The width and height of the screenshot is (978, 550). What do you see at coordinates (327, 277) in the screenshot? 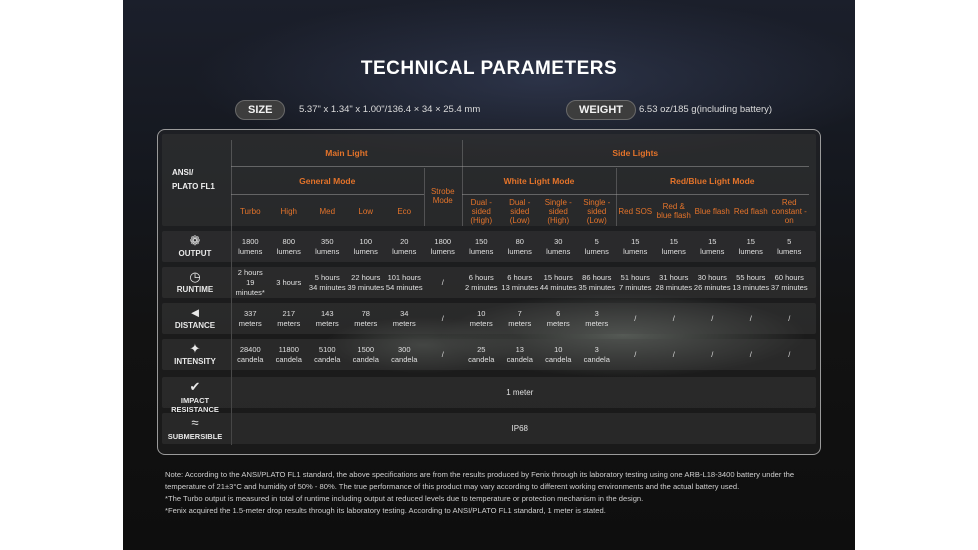
I see `cell-value: 5 hours` at bounding box center [327, 277].